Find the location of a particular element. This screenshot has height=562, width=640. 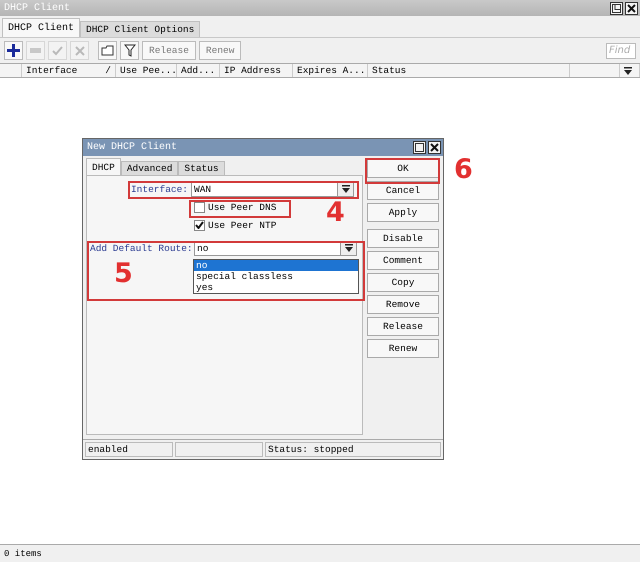

dialog-button: Copy is located at coordinates (403, 282).